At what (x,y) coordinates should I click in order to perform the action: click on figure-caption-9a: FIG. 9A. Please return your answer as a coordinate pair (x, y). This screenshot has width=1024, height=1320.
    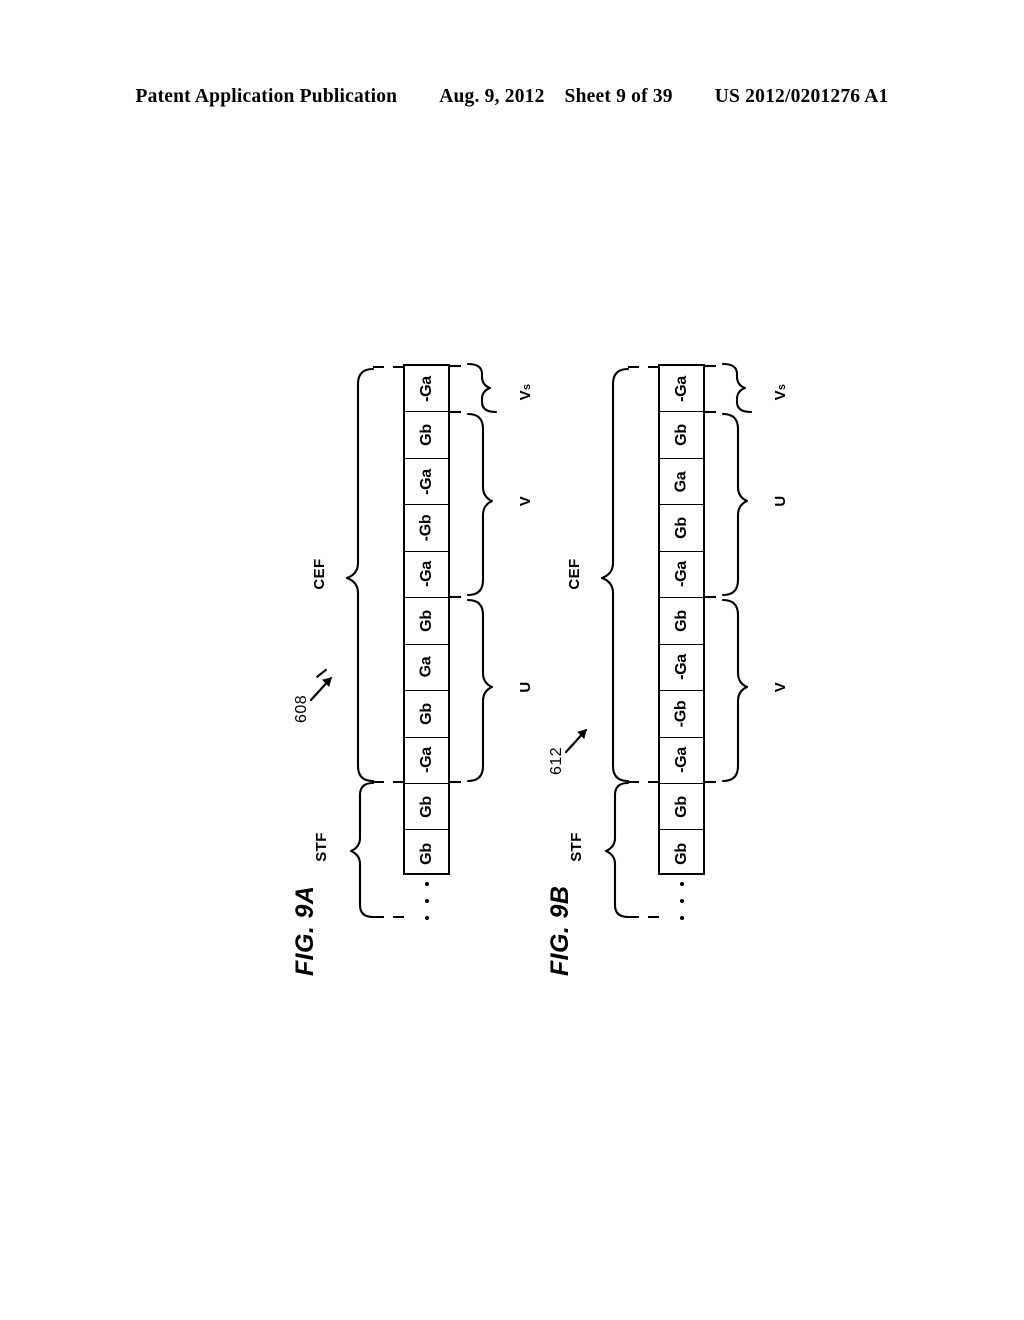
    Looking at the image, I should click on (305, 930).